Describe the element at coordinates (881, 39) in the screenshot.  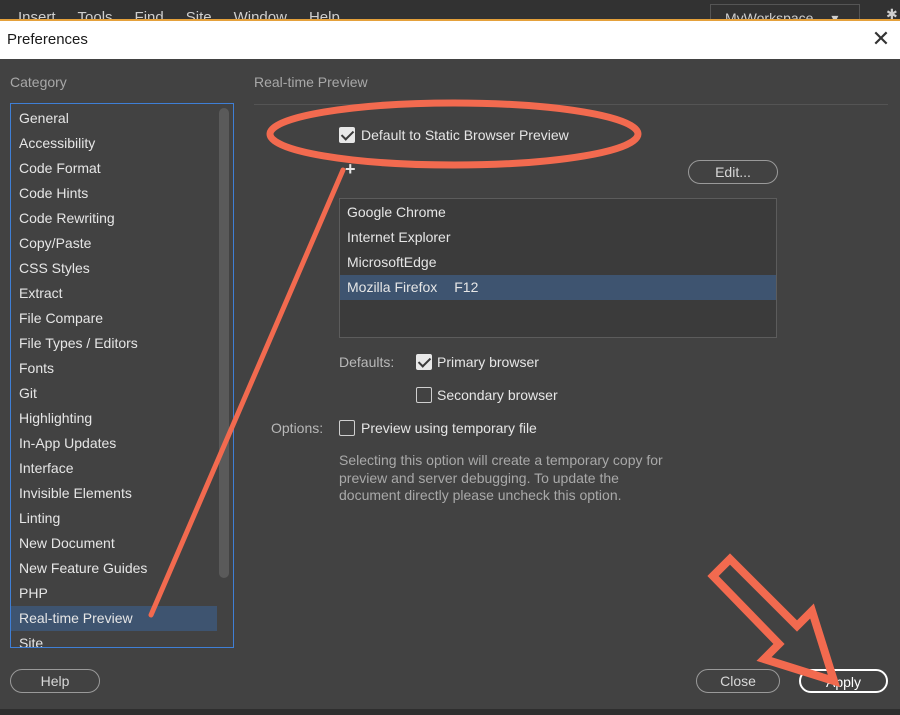
I see `close-icon: ✕` at that location.